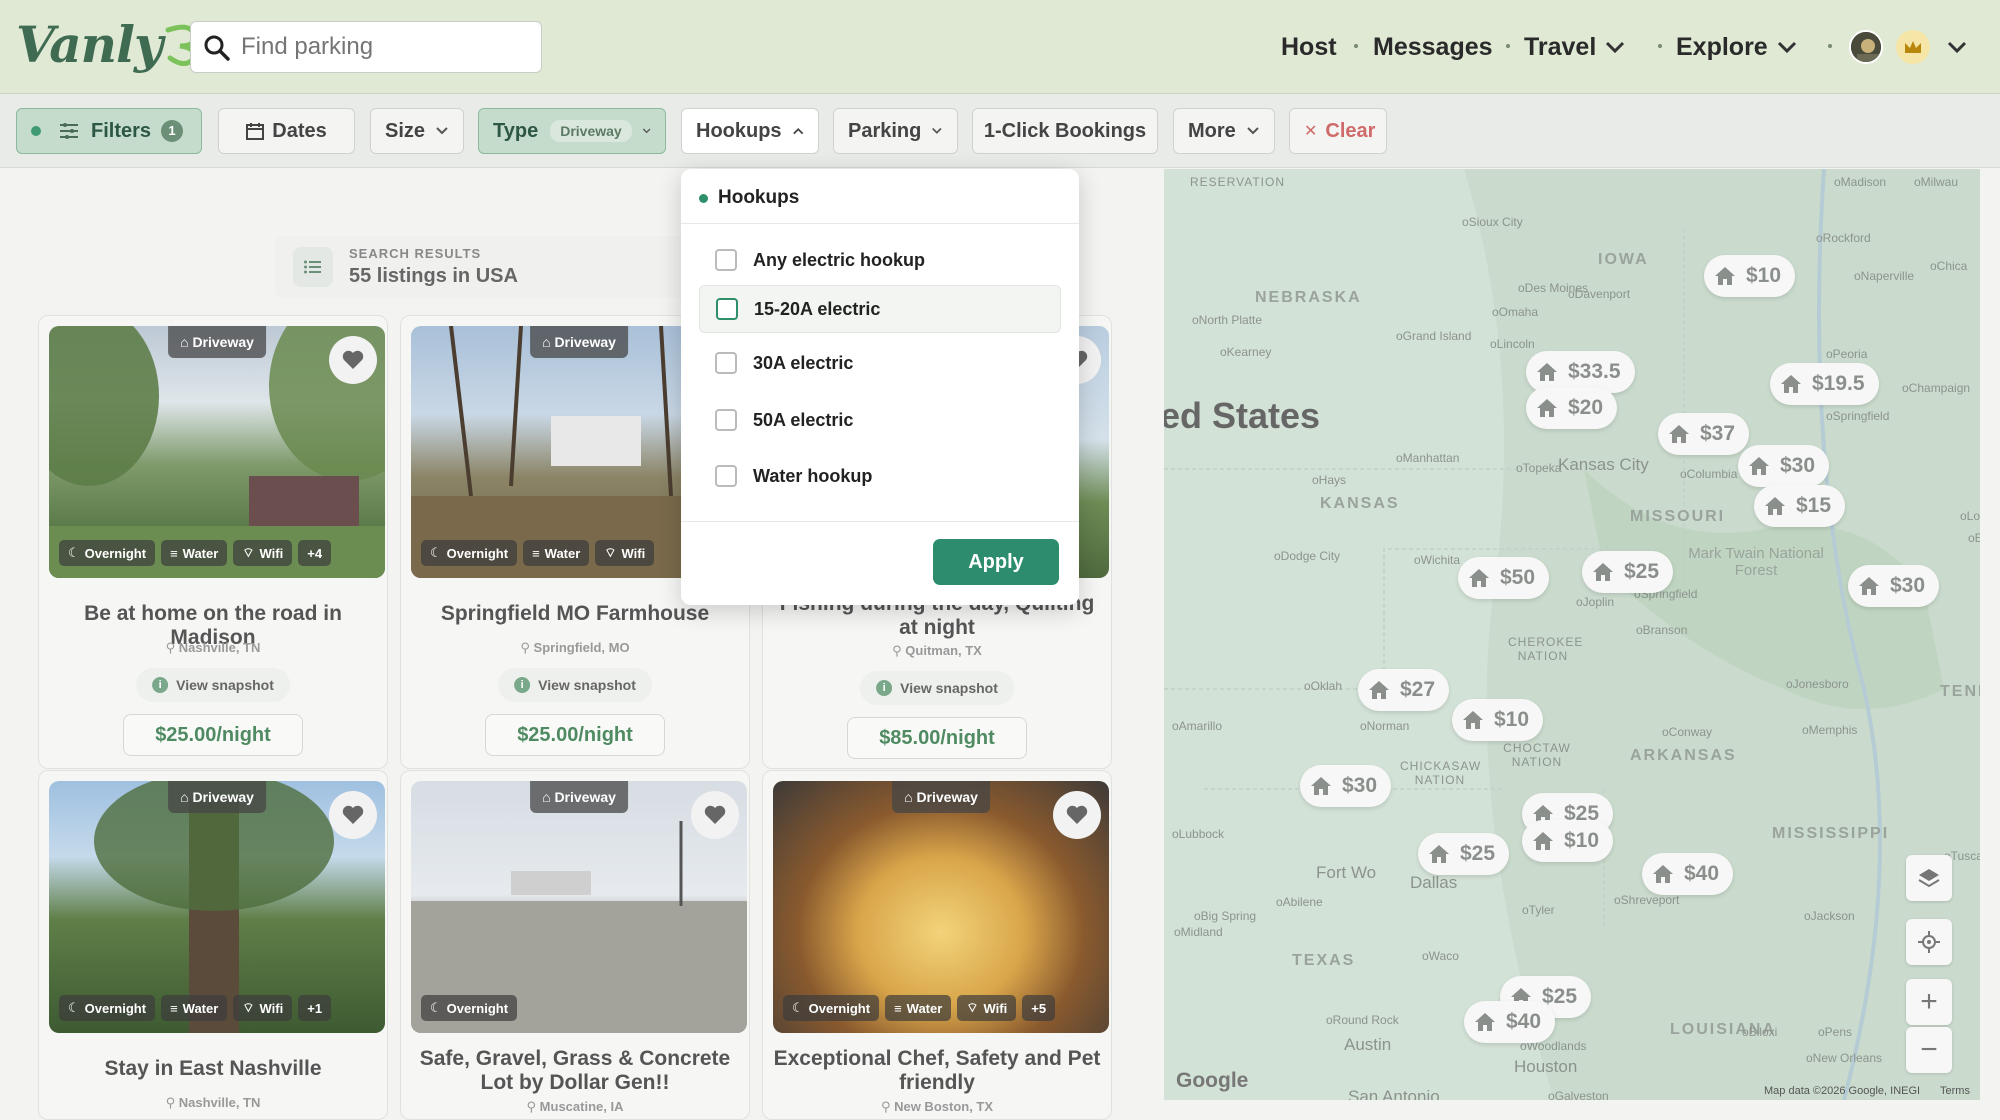 The height and width of the screenshot is (1120, 2000). I want to click on option-water-hookup: Water hookup, so click(880, 476).